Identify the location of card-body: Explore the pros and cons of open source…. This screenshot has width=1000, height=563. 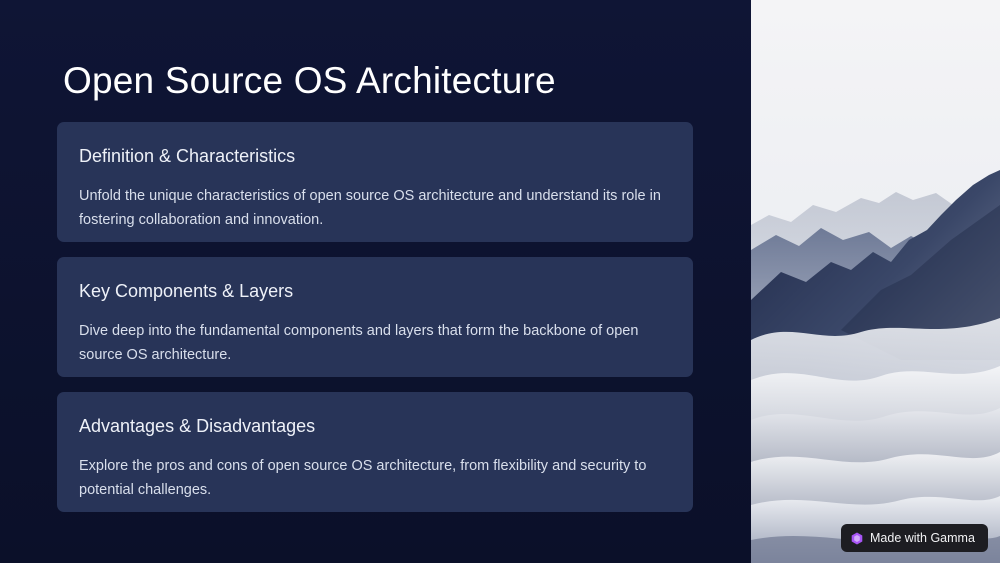
(363, 478).